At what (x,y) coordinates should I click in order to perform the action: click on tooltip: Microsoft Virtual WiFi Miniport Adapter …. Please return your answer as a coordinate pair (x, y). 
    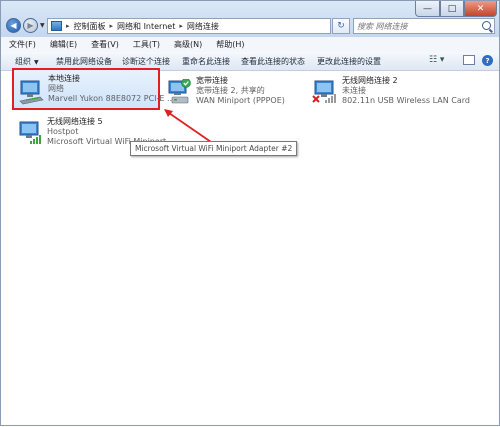
    Looking at the image, I should click on (214, 148).